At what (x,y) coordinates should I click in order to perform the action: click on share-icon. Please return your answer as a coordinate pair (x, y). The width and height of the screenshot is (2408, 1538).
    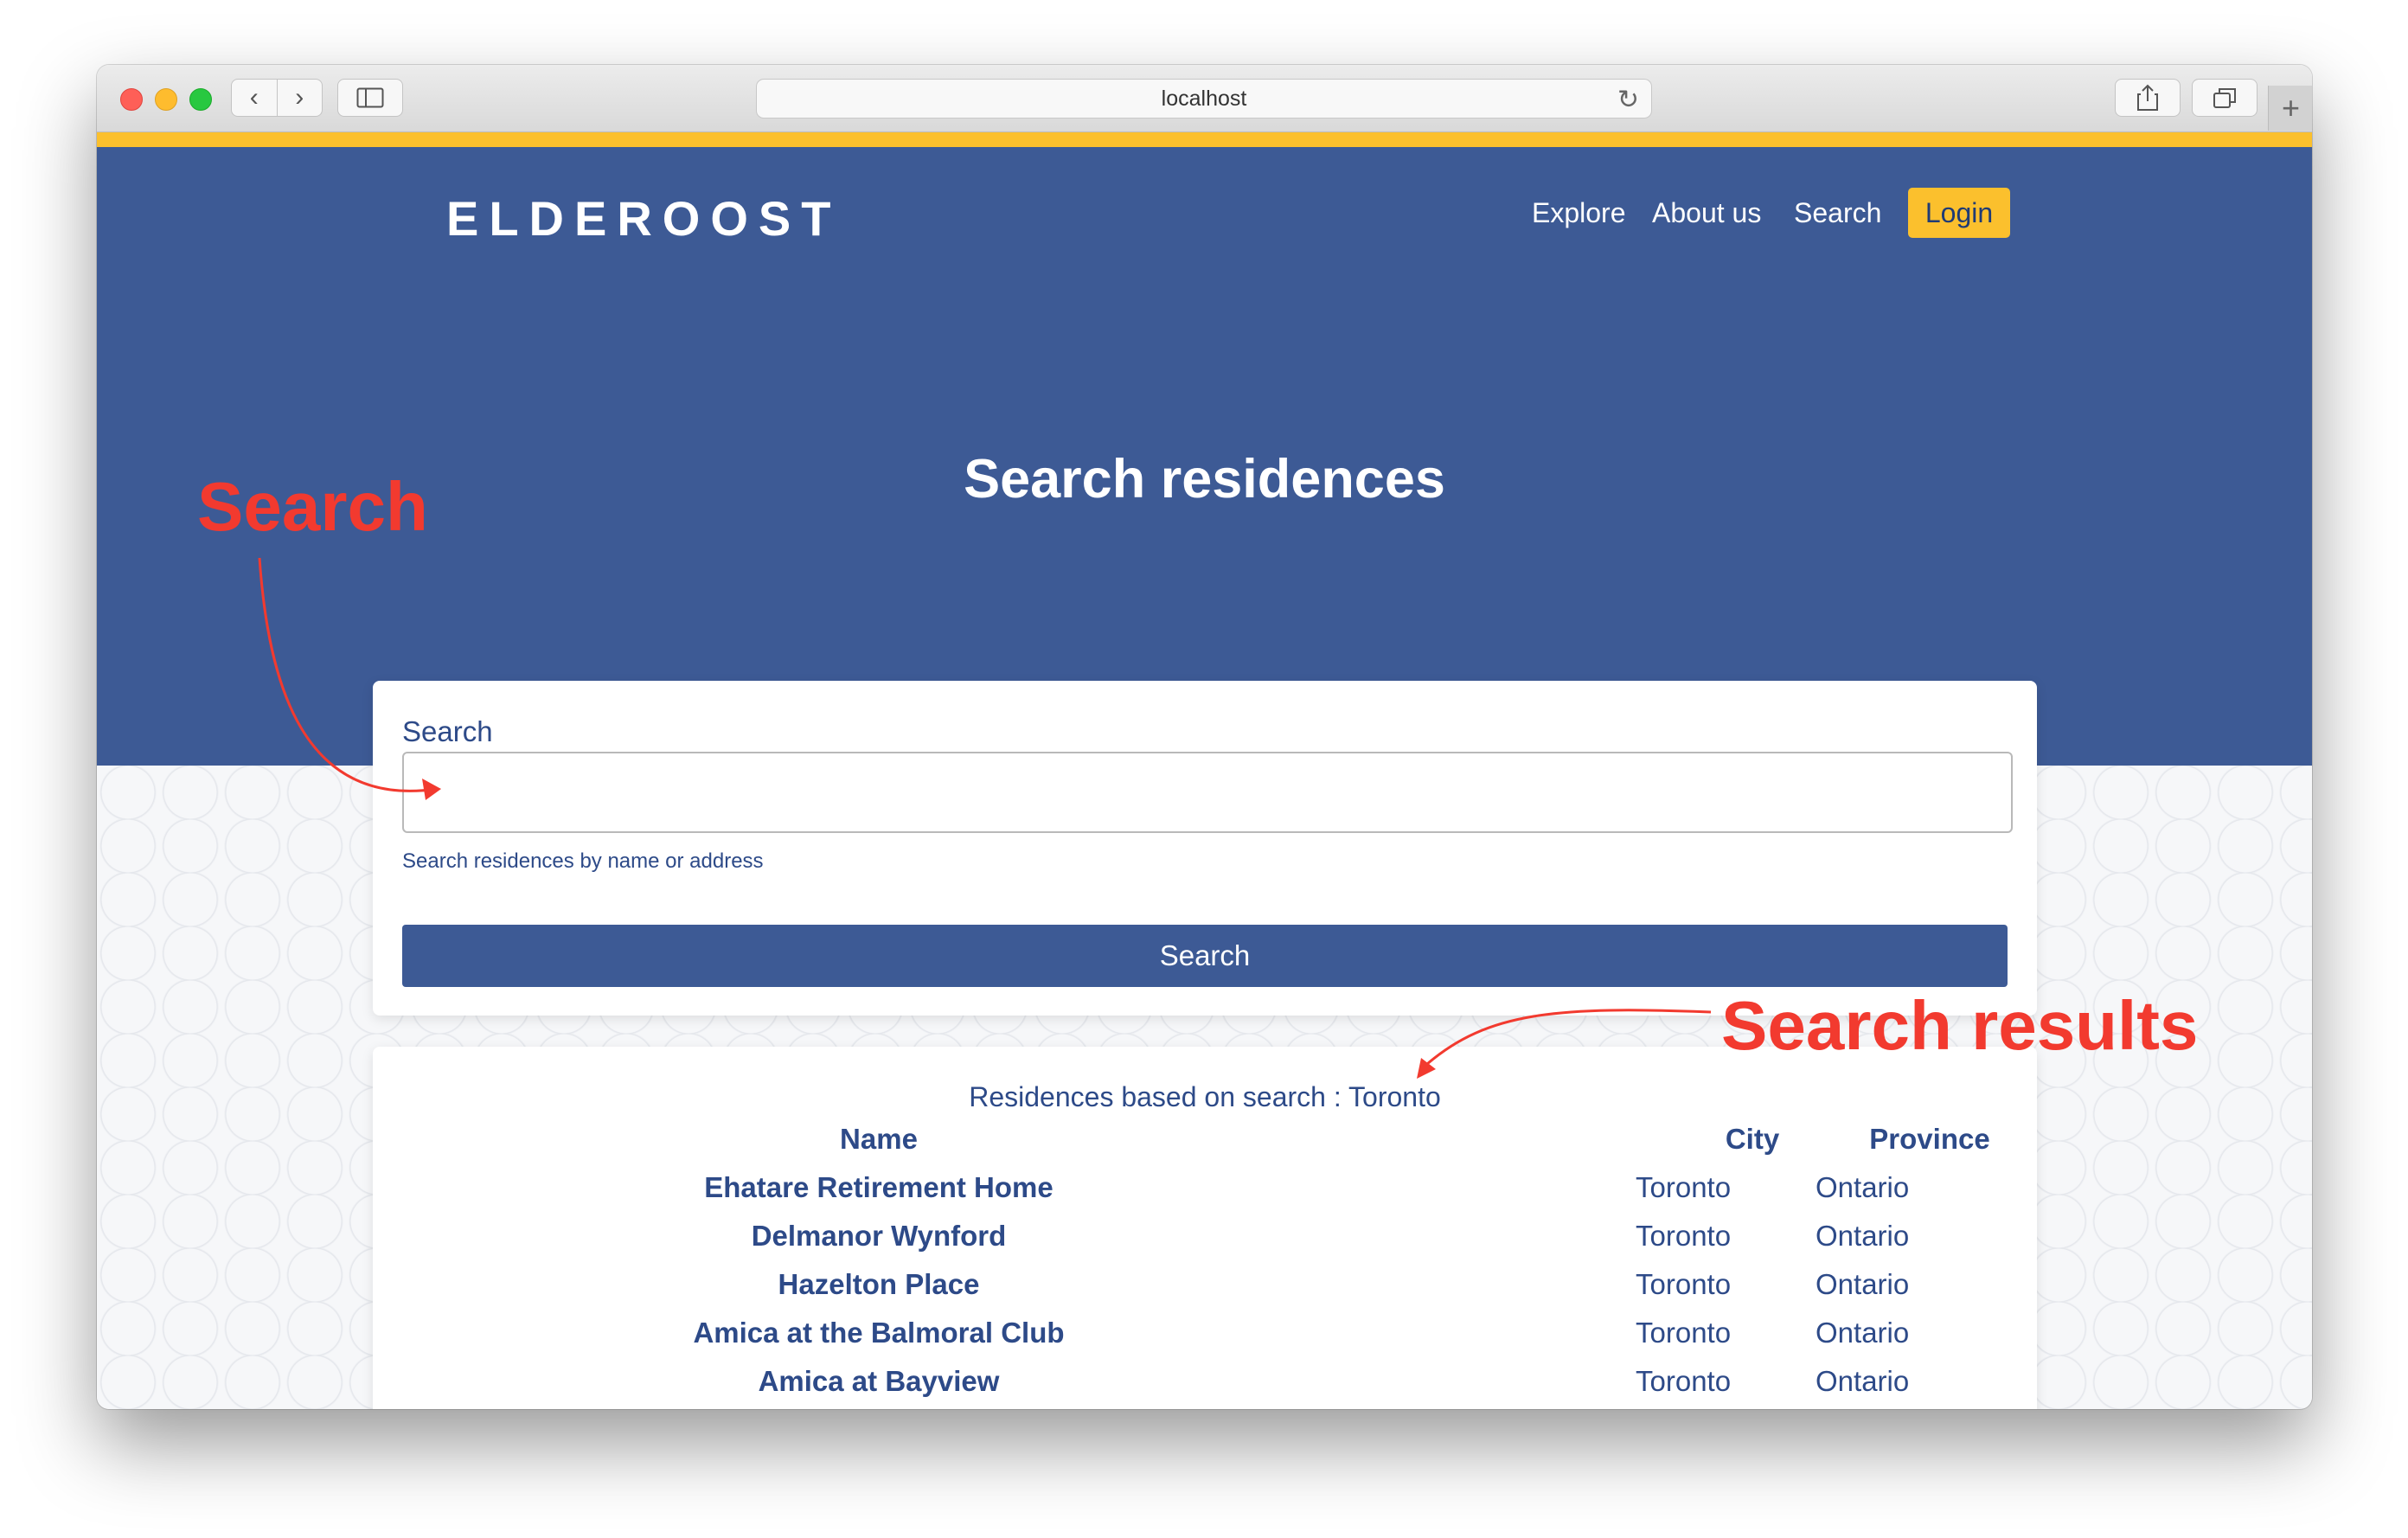
    Looking at the image, I should click on (2147, 97).